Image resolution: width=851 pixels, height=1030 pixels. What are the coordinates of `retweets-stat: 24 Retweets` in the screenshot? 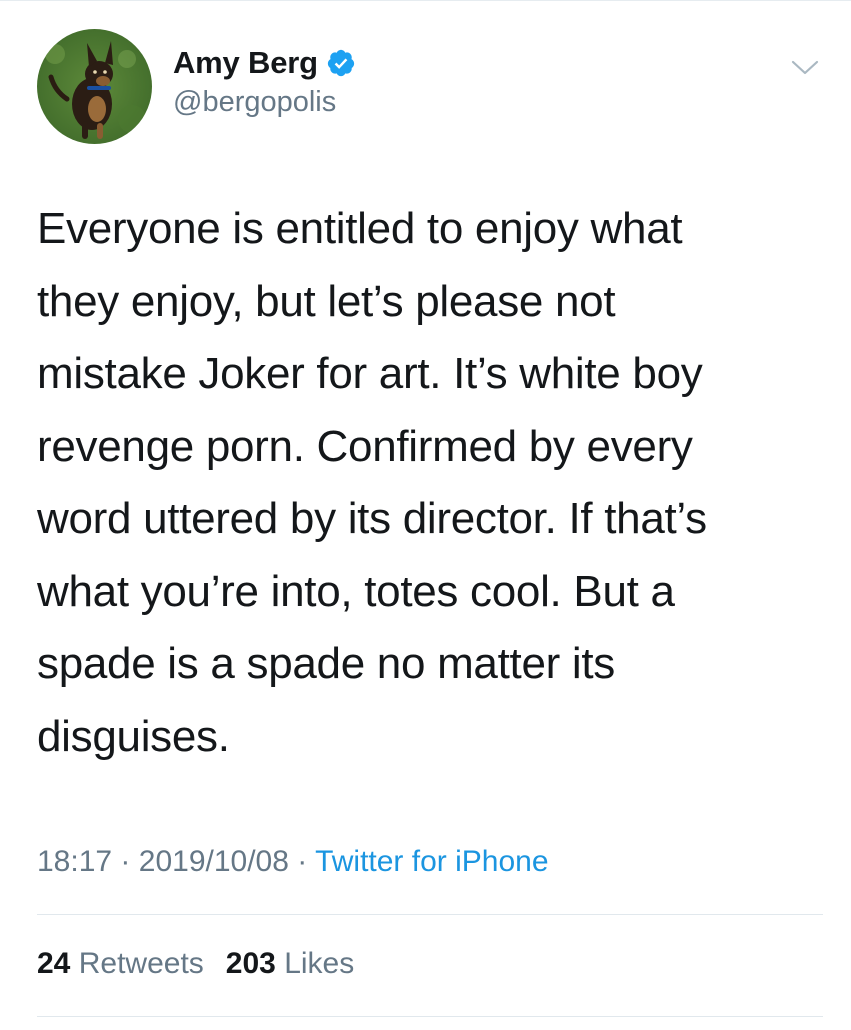 It's located at (120, 963).